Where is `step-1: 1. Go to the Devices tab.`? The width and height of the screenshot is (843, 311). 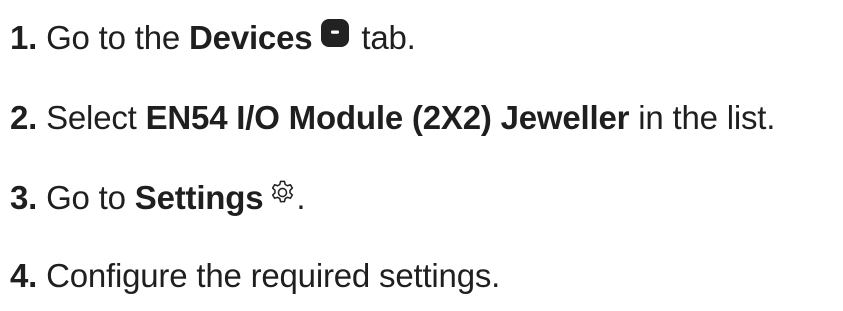 step-1: 1. Go to the Devices tab. is located at coordinates (213, 38).